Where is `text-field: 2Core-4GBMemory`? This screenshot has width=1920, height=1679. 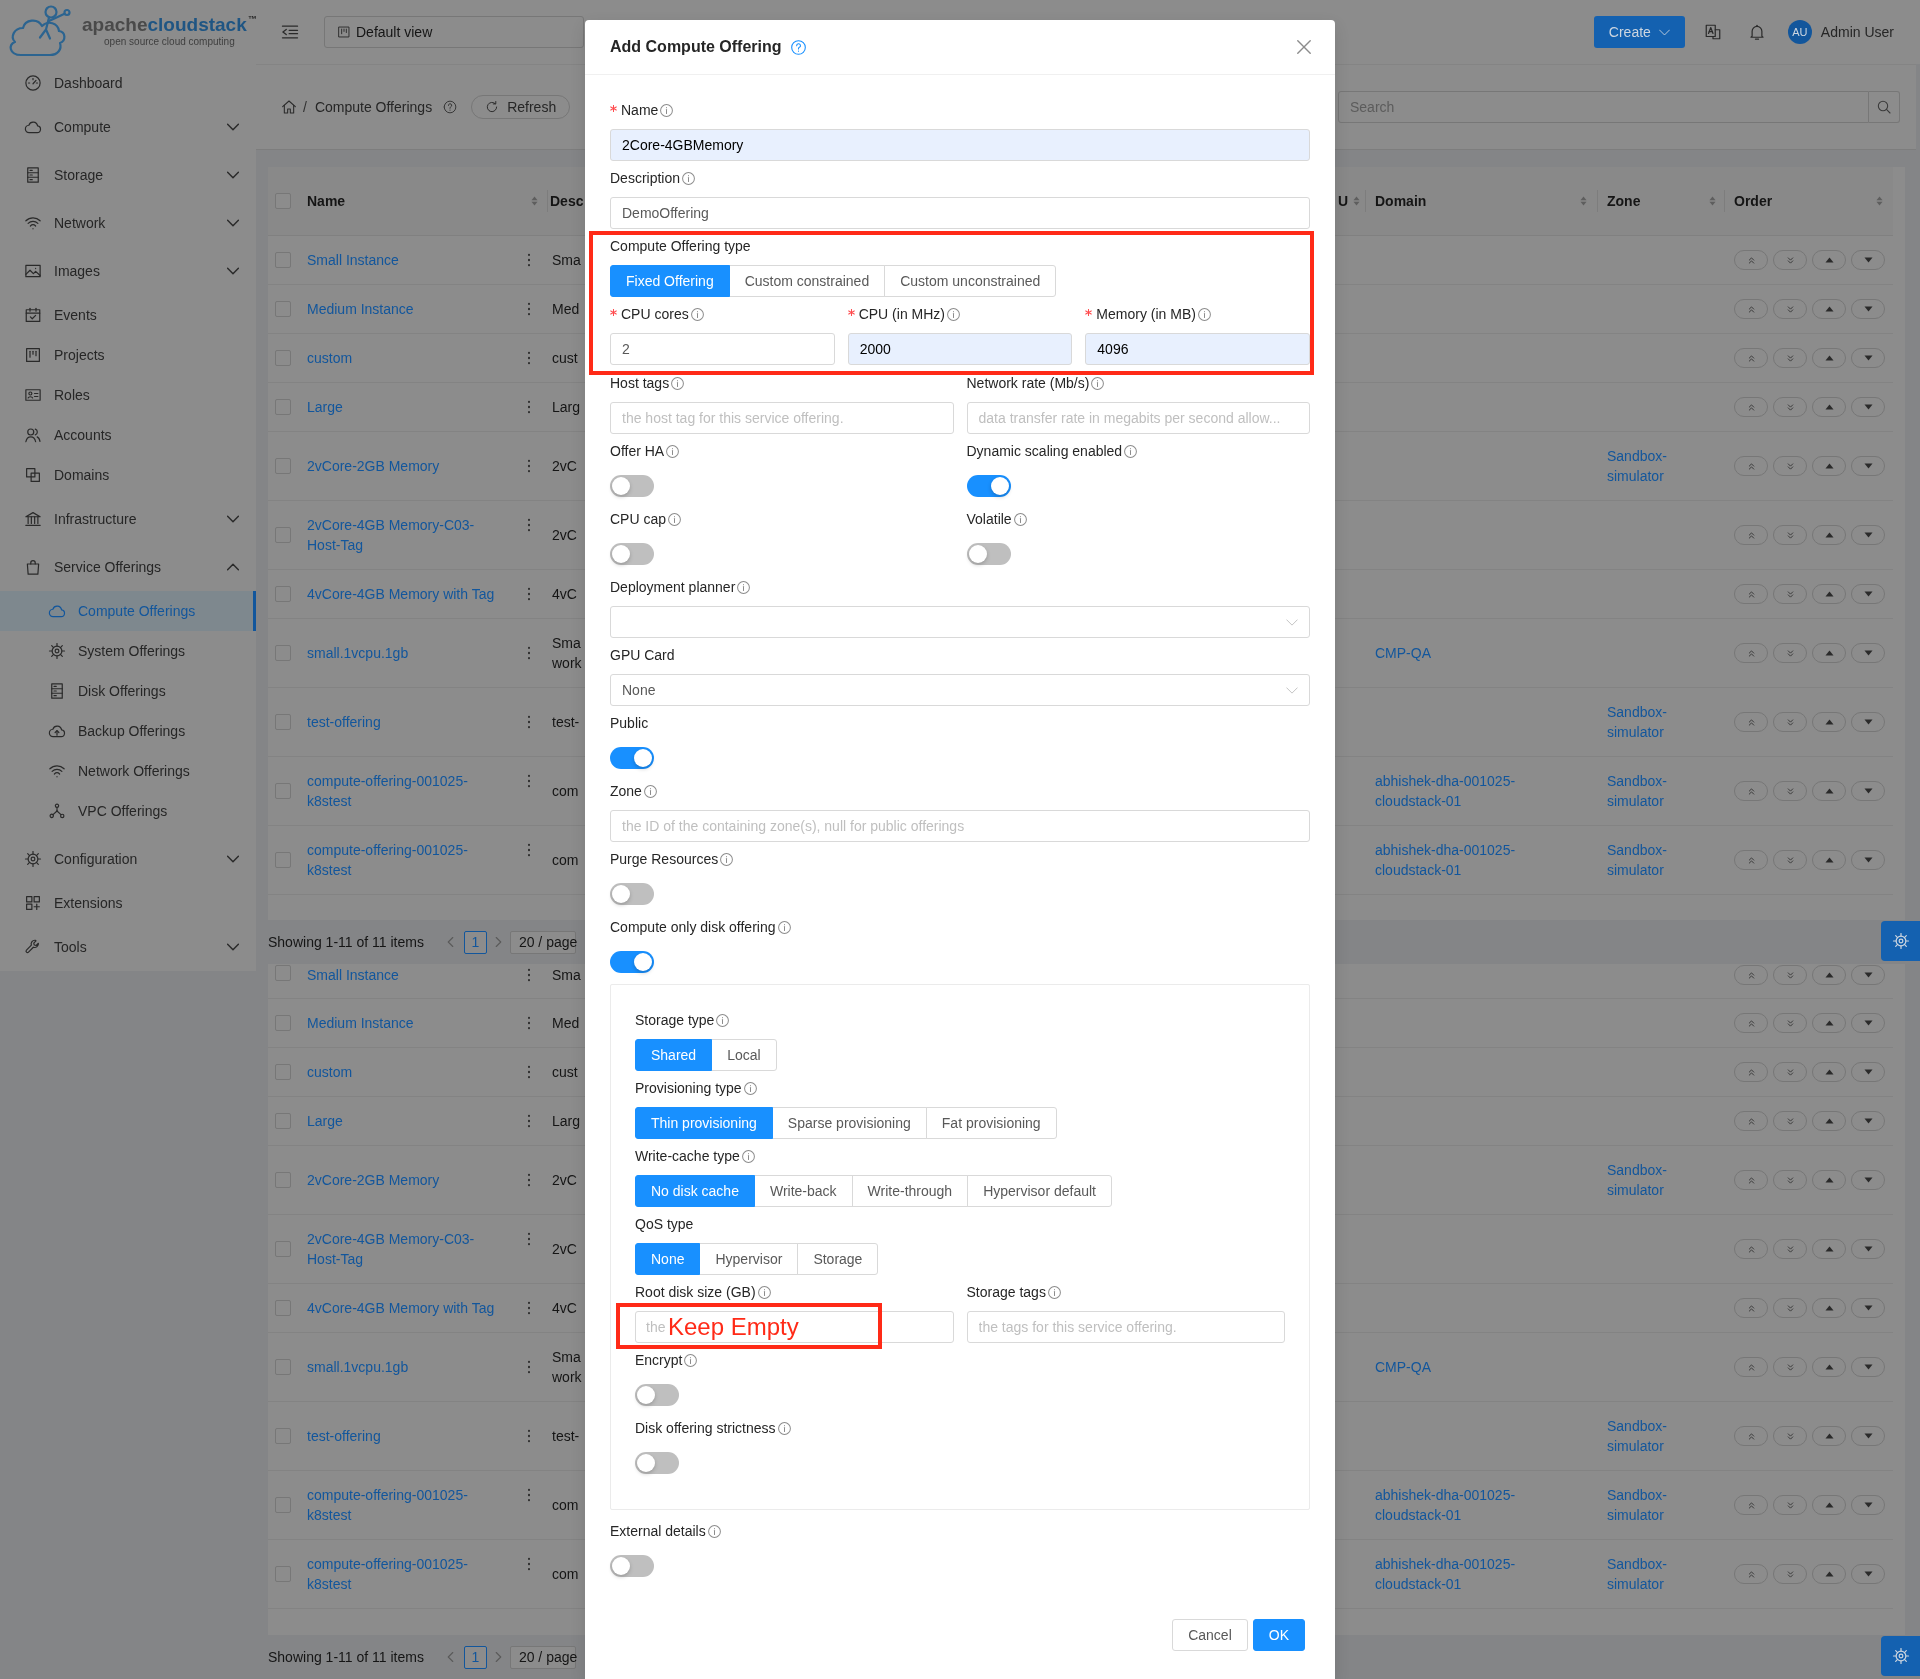 text-field: 2Core-4GBMemory is located at coordinates (960, 145).